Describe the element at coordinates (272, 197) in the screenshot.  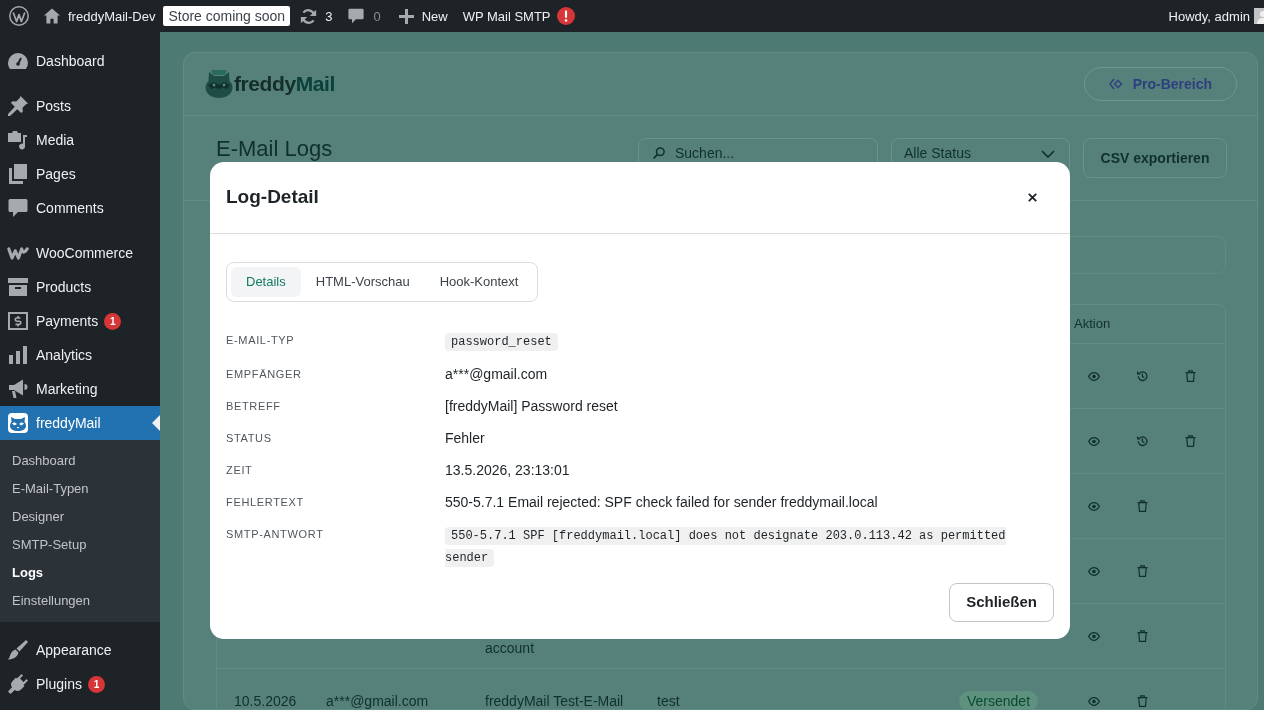
I see `dialog-title: Log-Detail` at that location.